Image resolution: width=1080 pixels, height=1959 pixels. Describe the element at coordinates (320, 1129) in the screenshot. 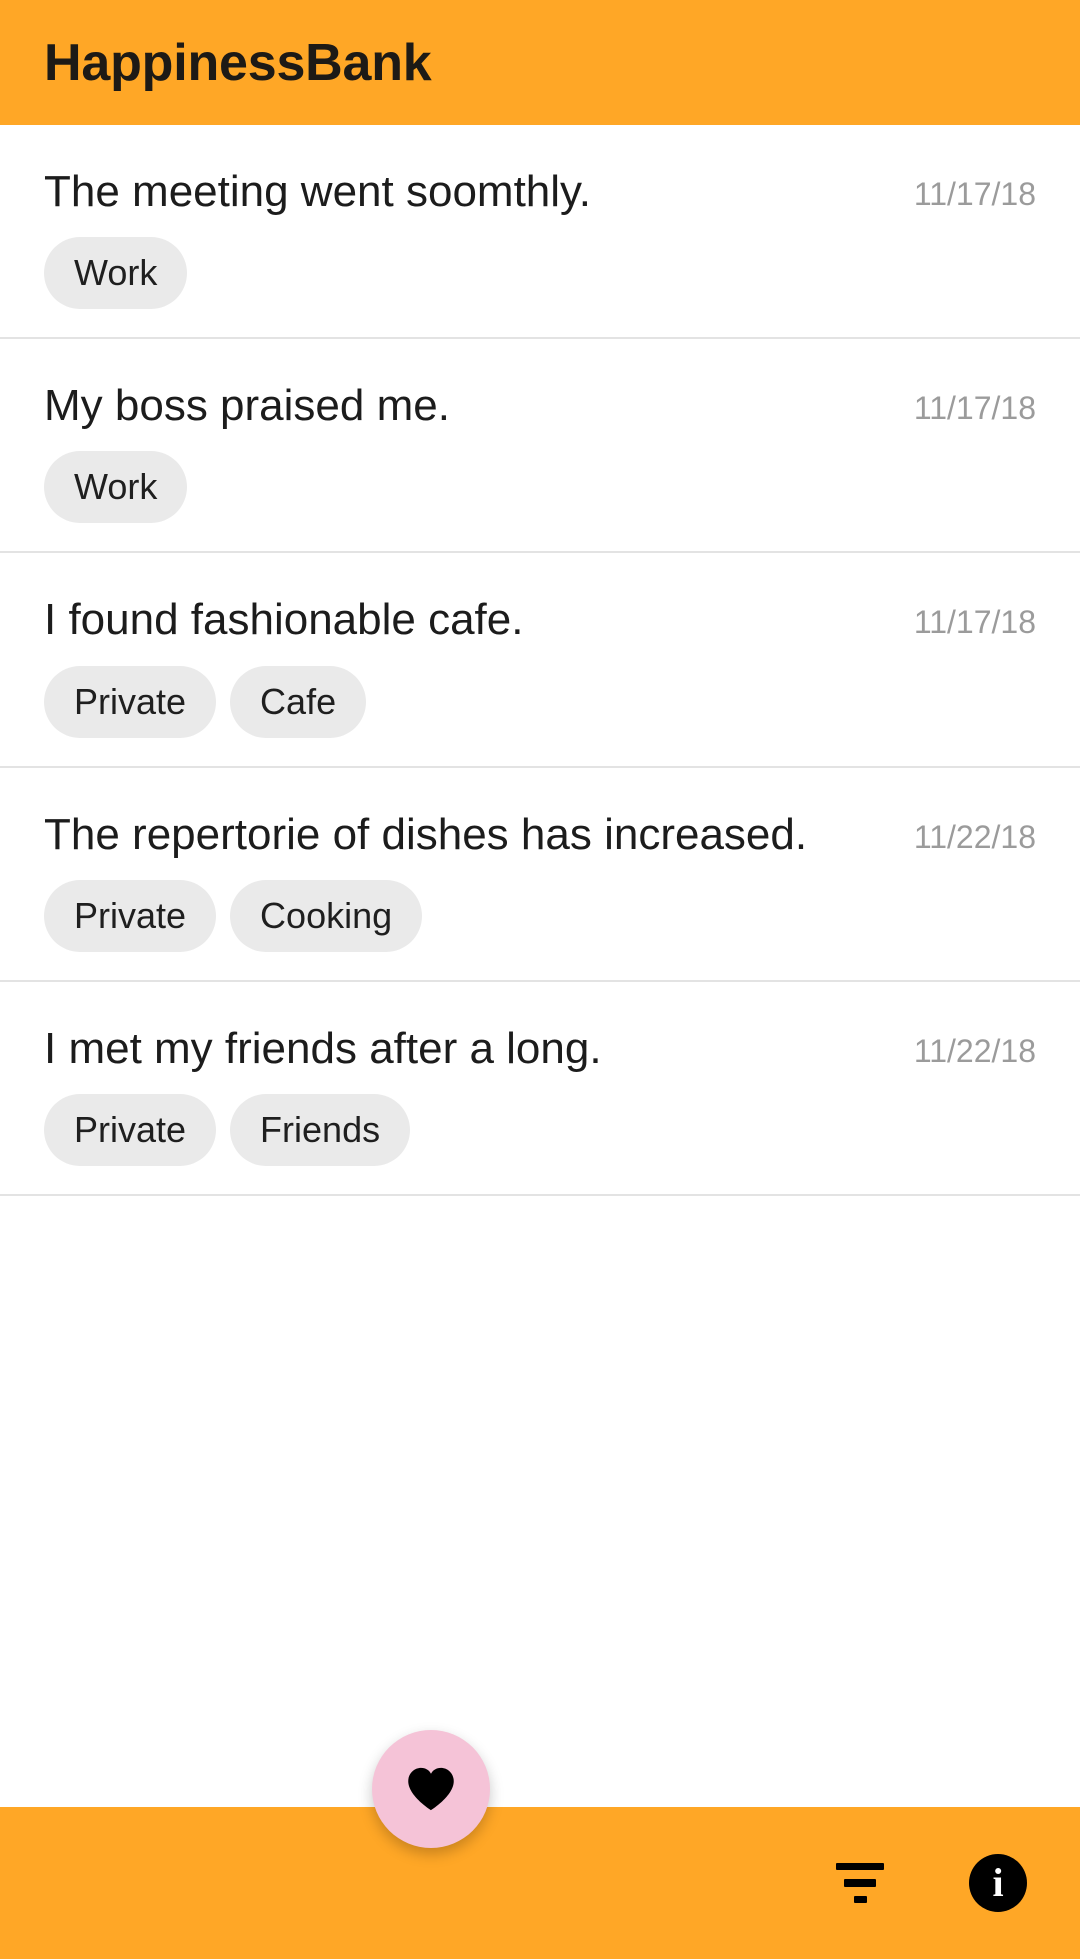

I see `tag-chip: Friends` at that location.